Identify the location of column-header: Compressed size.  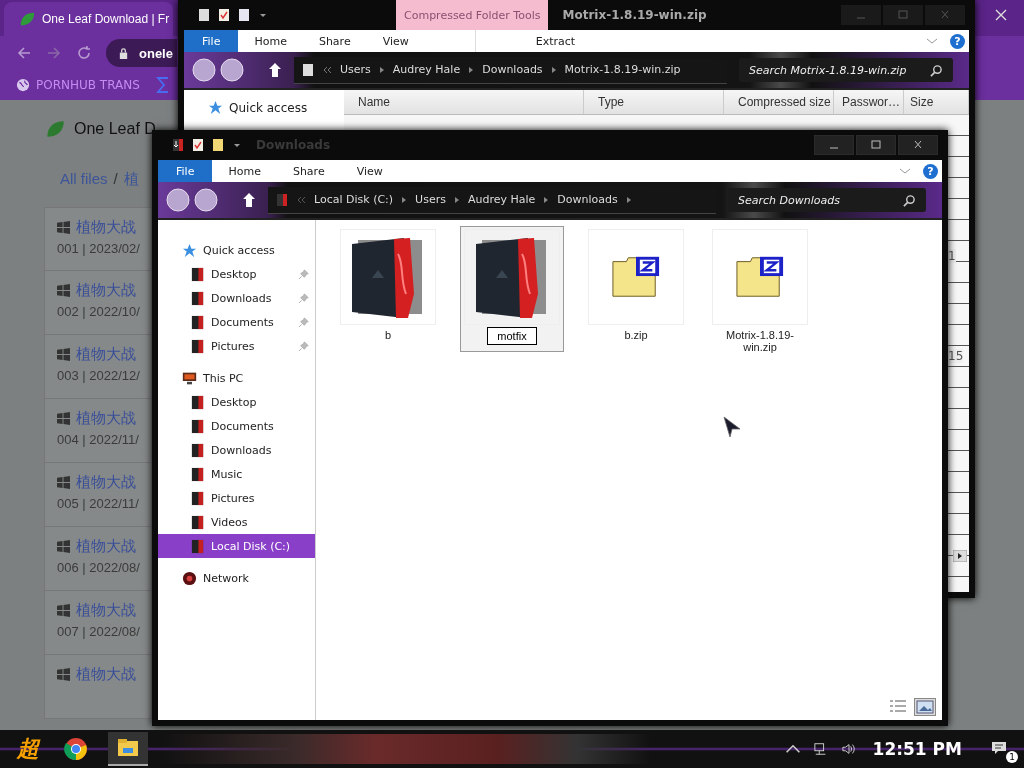
(779, 102).